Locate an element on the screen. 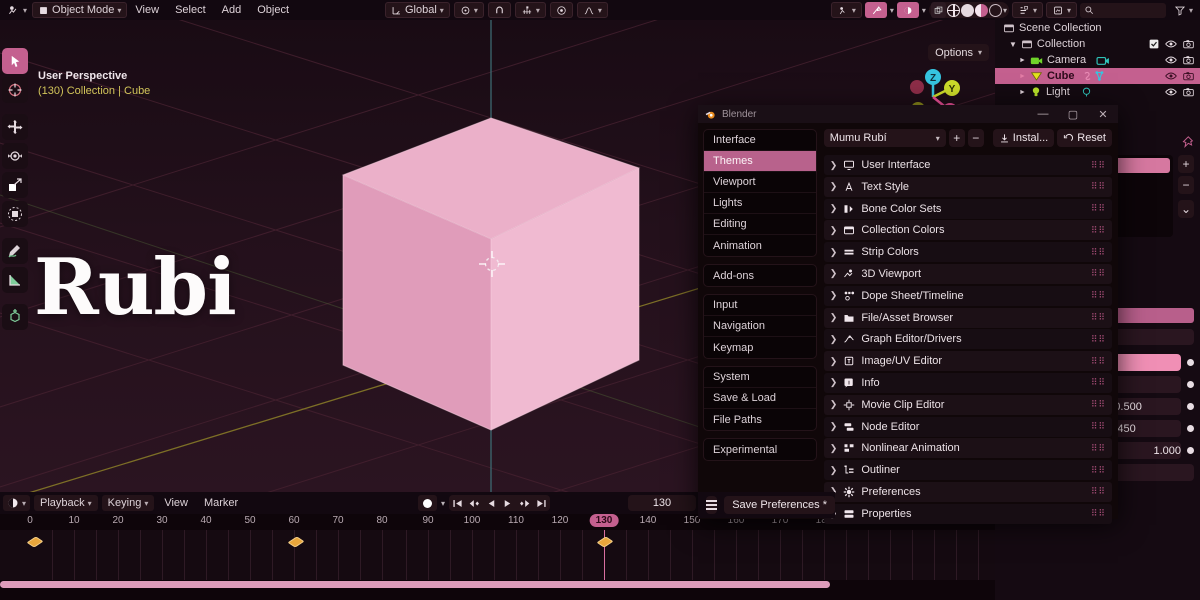 This screenshot has height=600, width=1200. outliner-row-collection: ▼ Collection is located at coordinates (1097, 44).